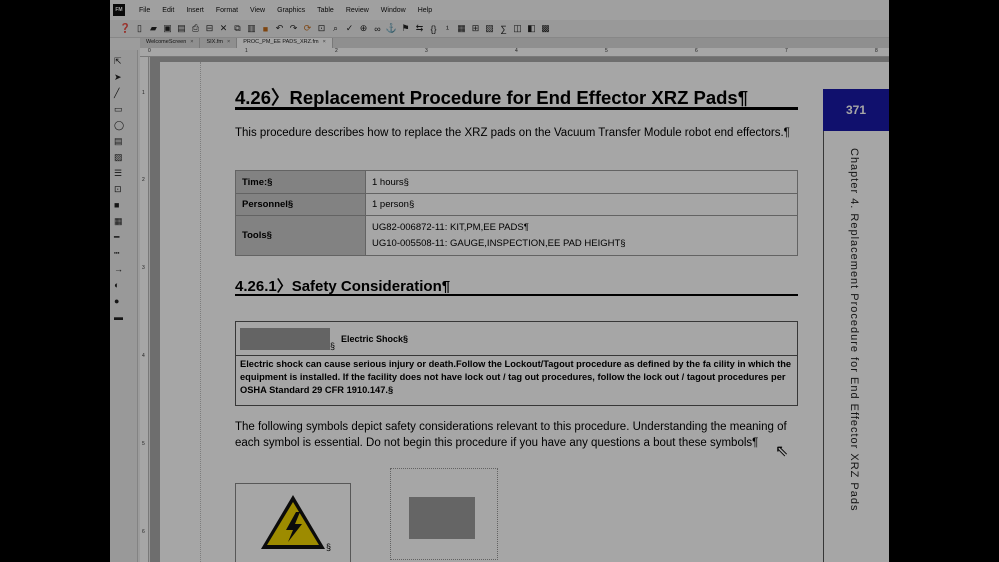 The height and width of the screenshot is (562, 999). What do you see at coordinates (375, 338) in the screenshot?
I see `warning-title: Electric Shock§` at bounding box center [375, 338].